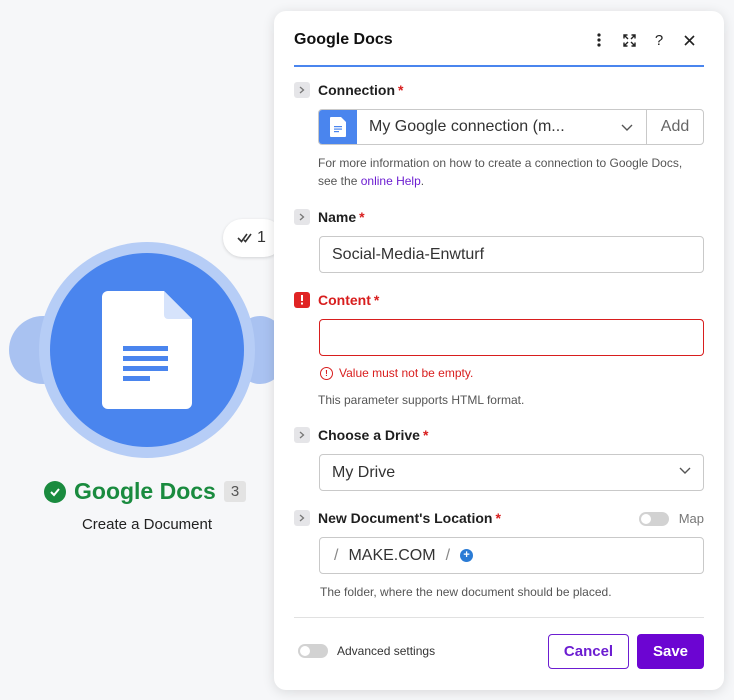 This screenshot has height=700, width=734. Describe the element at coordinates (659, 40) in the screenshot. I see `help-icon: ?` at that location.